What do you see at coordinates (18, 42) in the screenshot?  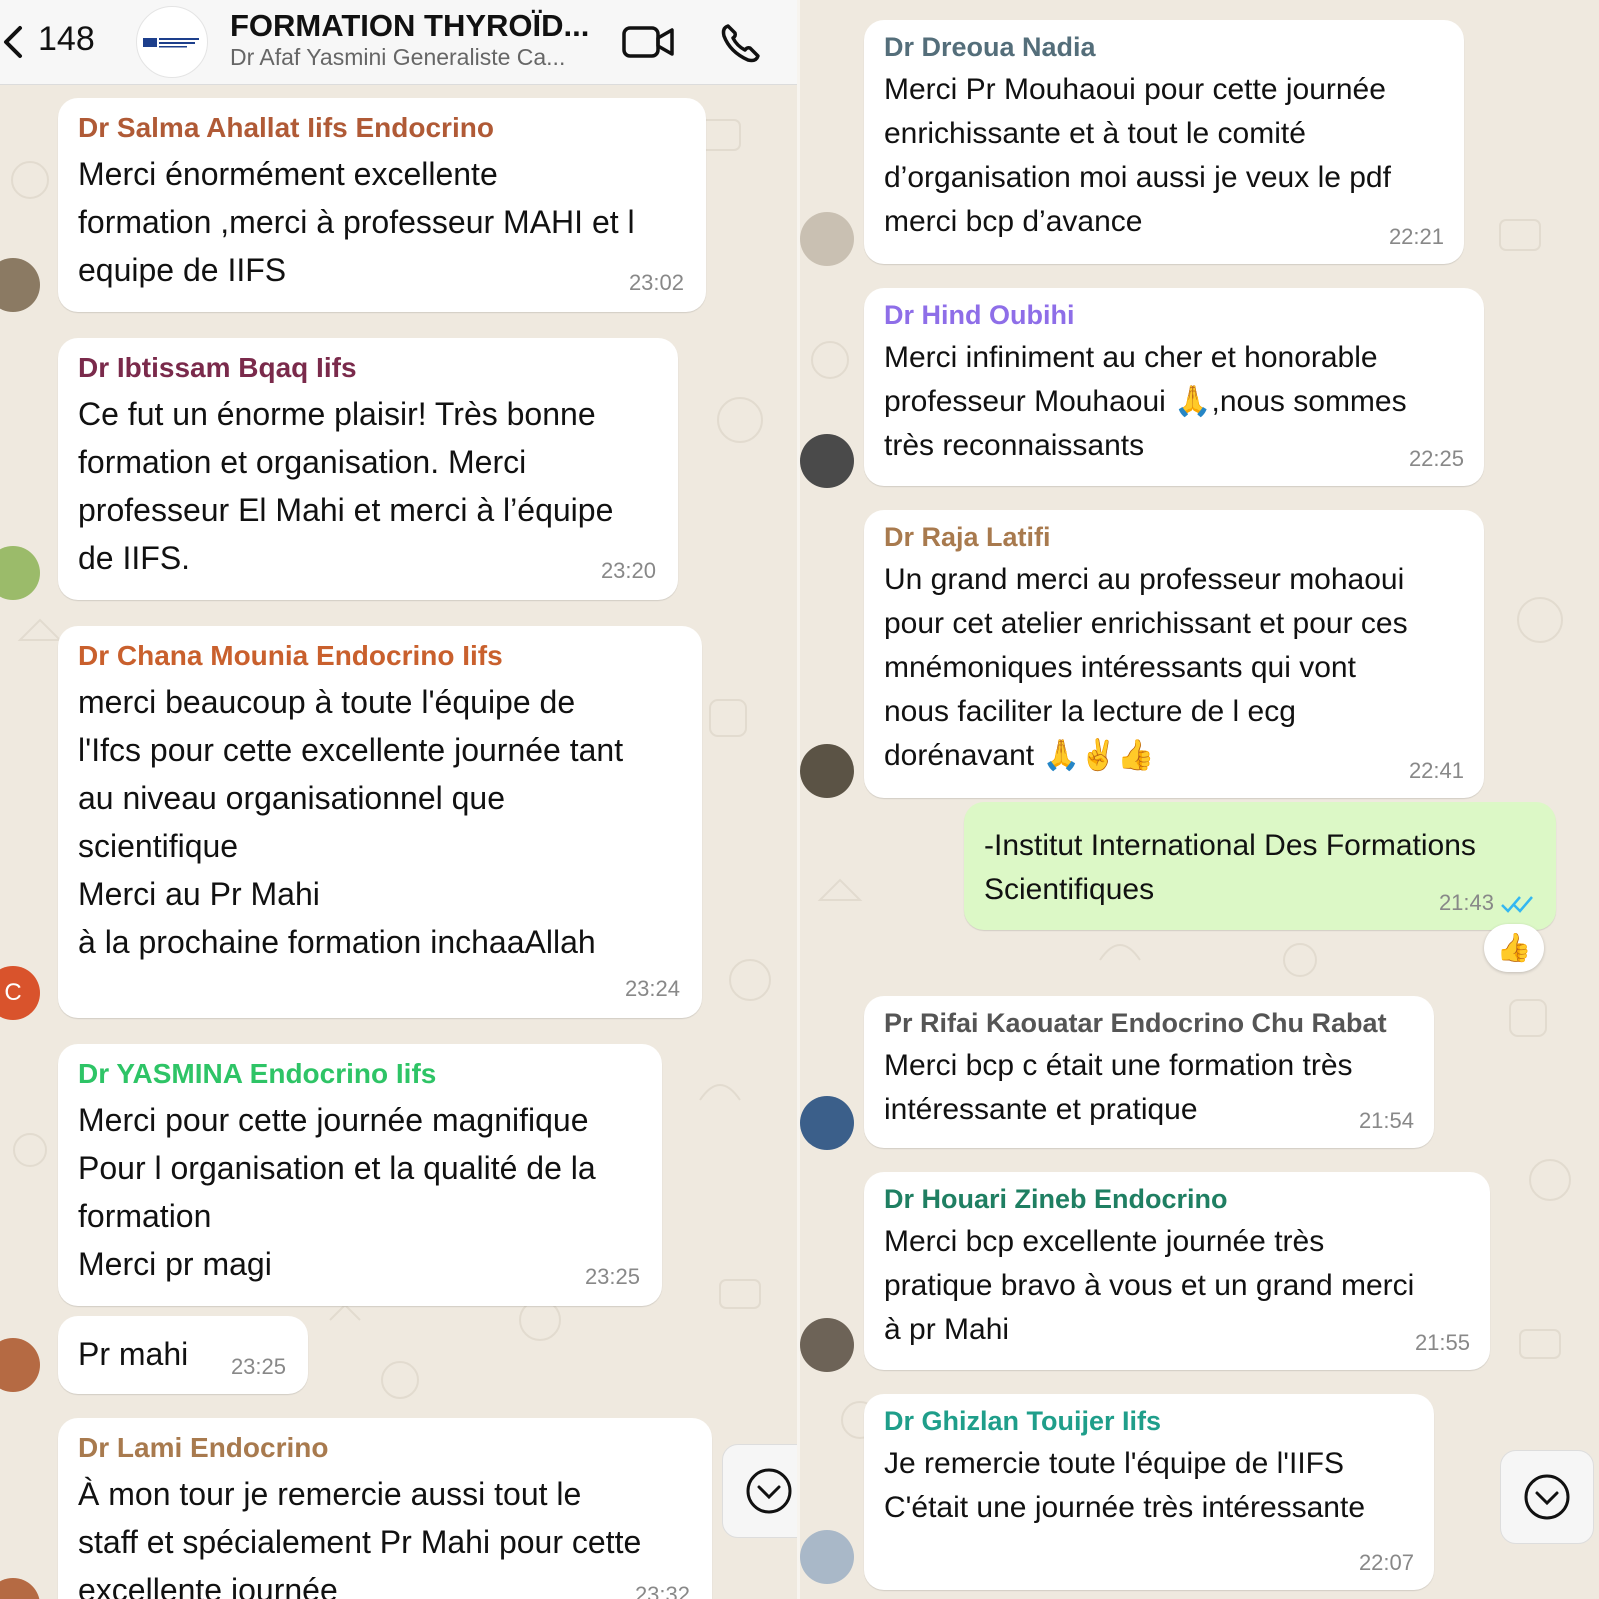 I see `back-chevron-icon` at bounding box center [18, 42].